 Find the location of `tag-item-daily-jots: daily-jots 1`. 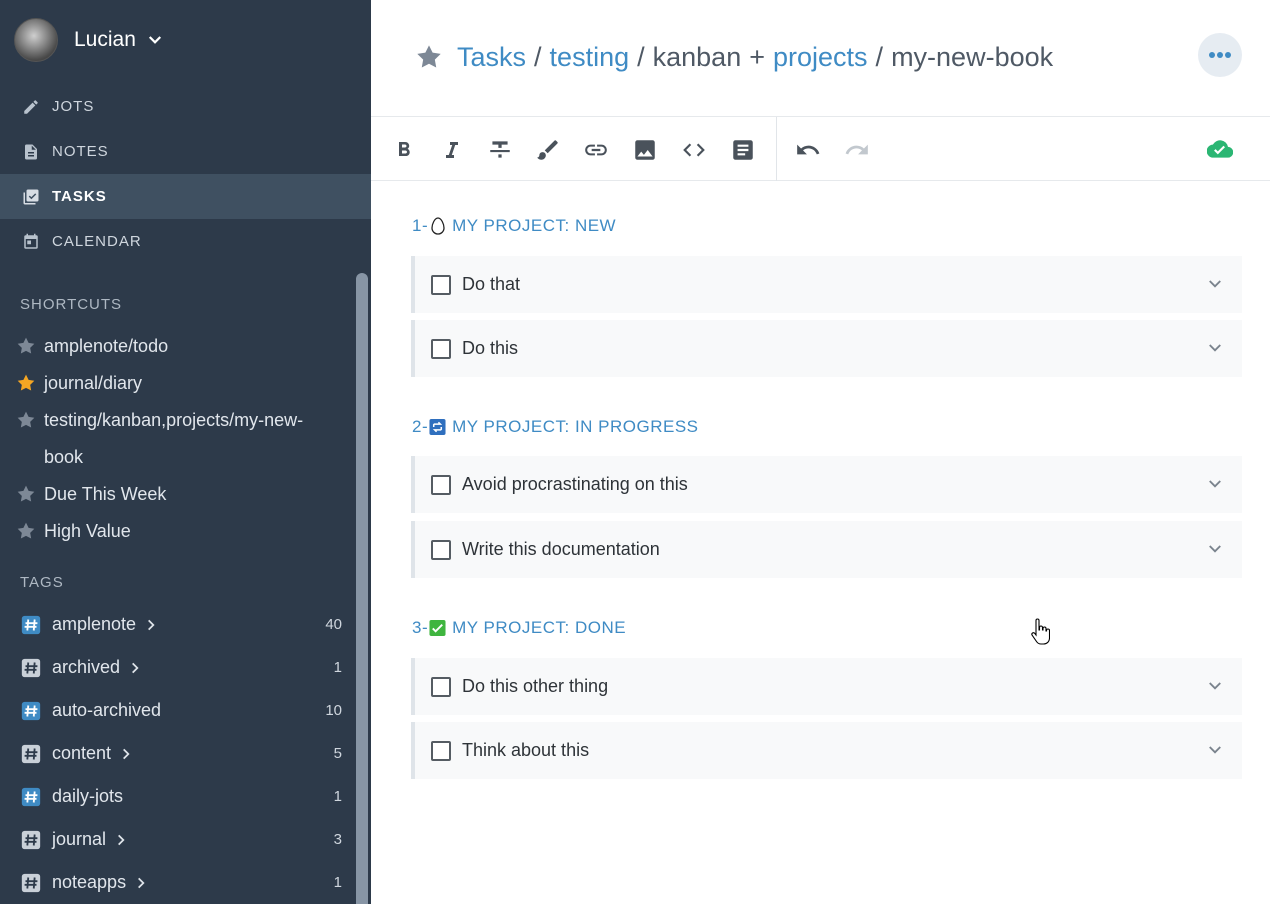

tag-item-daily-jots: daily-jots 1 is located at coordinates (181, 796).